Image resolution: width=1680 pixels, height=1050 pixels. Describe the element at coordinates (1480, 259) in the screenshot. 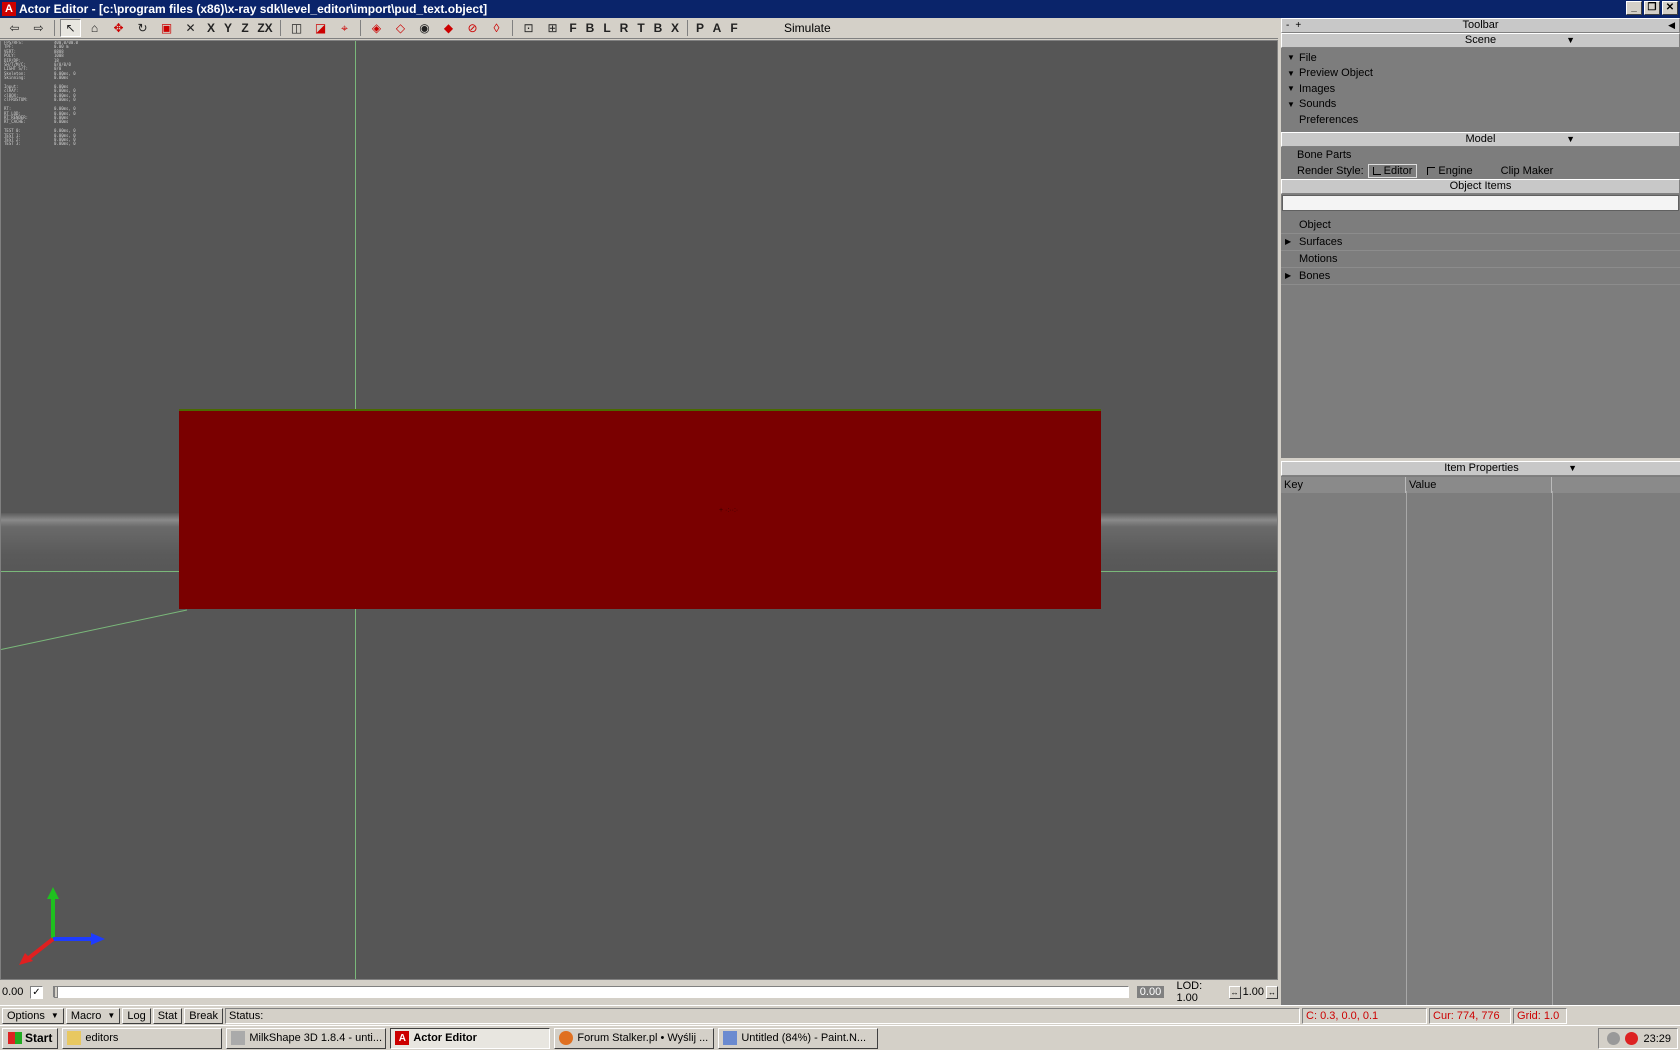

I see `object-item-motions: Motions` at that location.